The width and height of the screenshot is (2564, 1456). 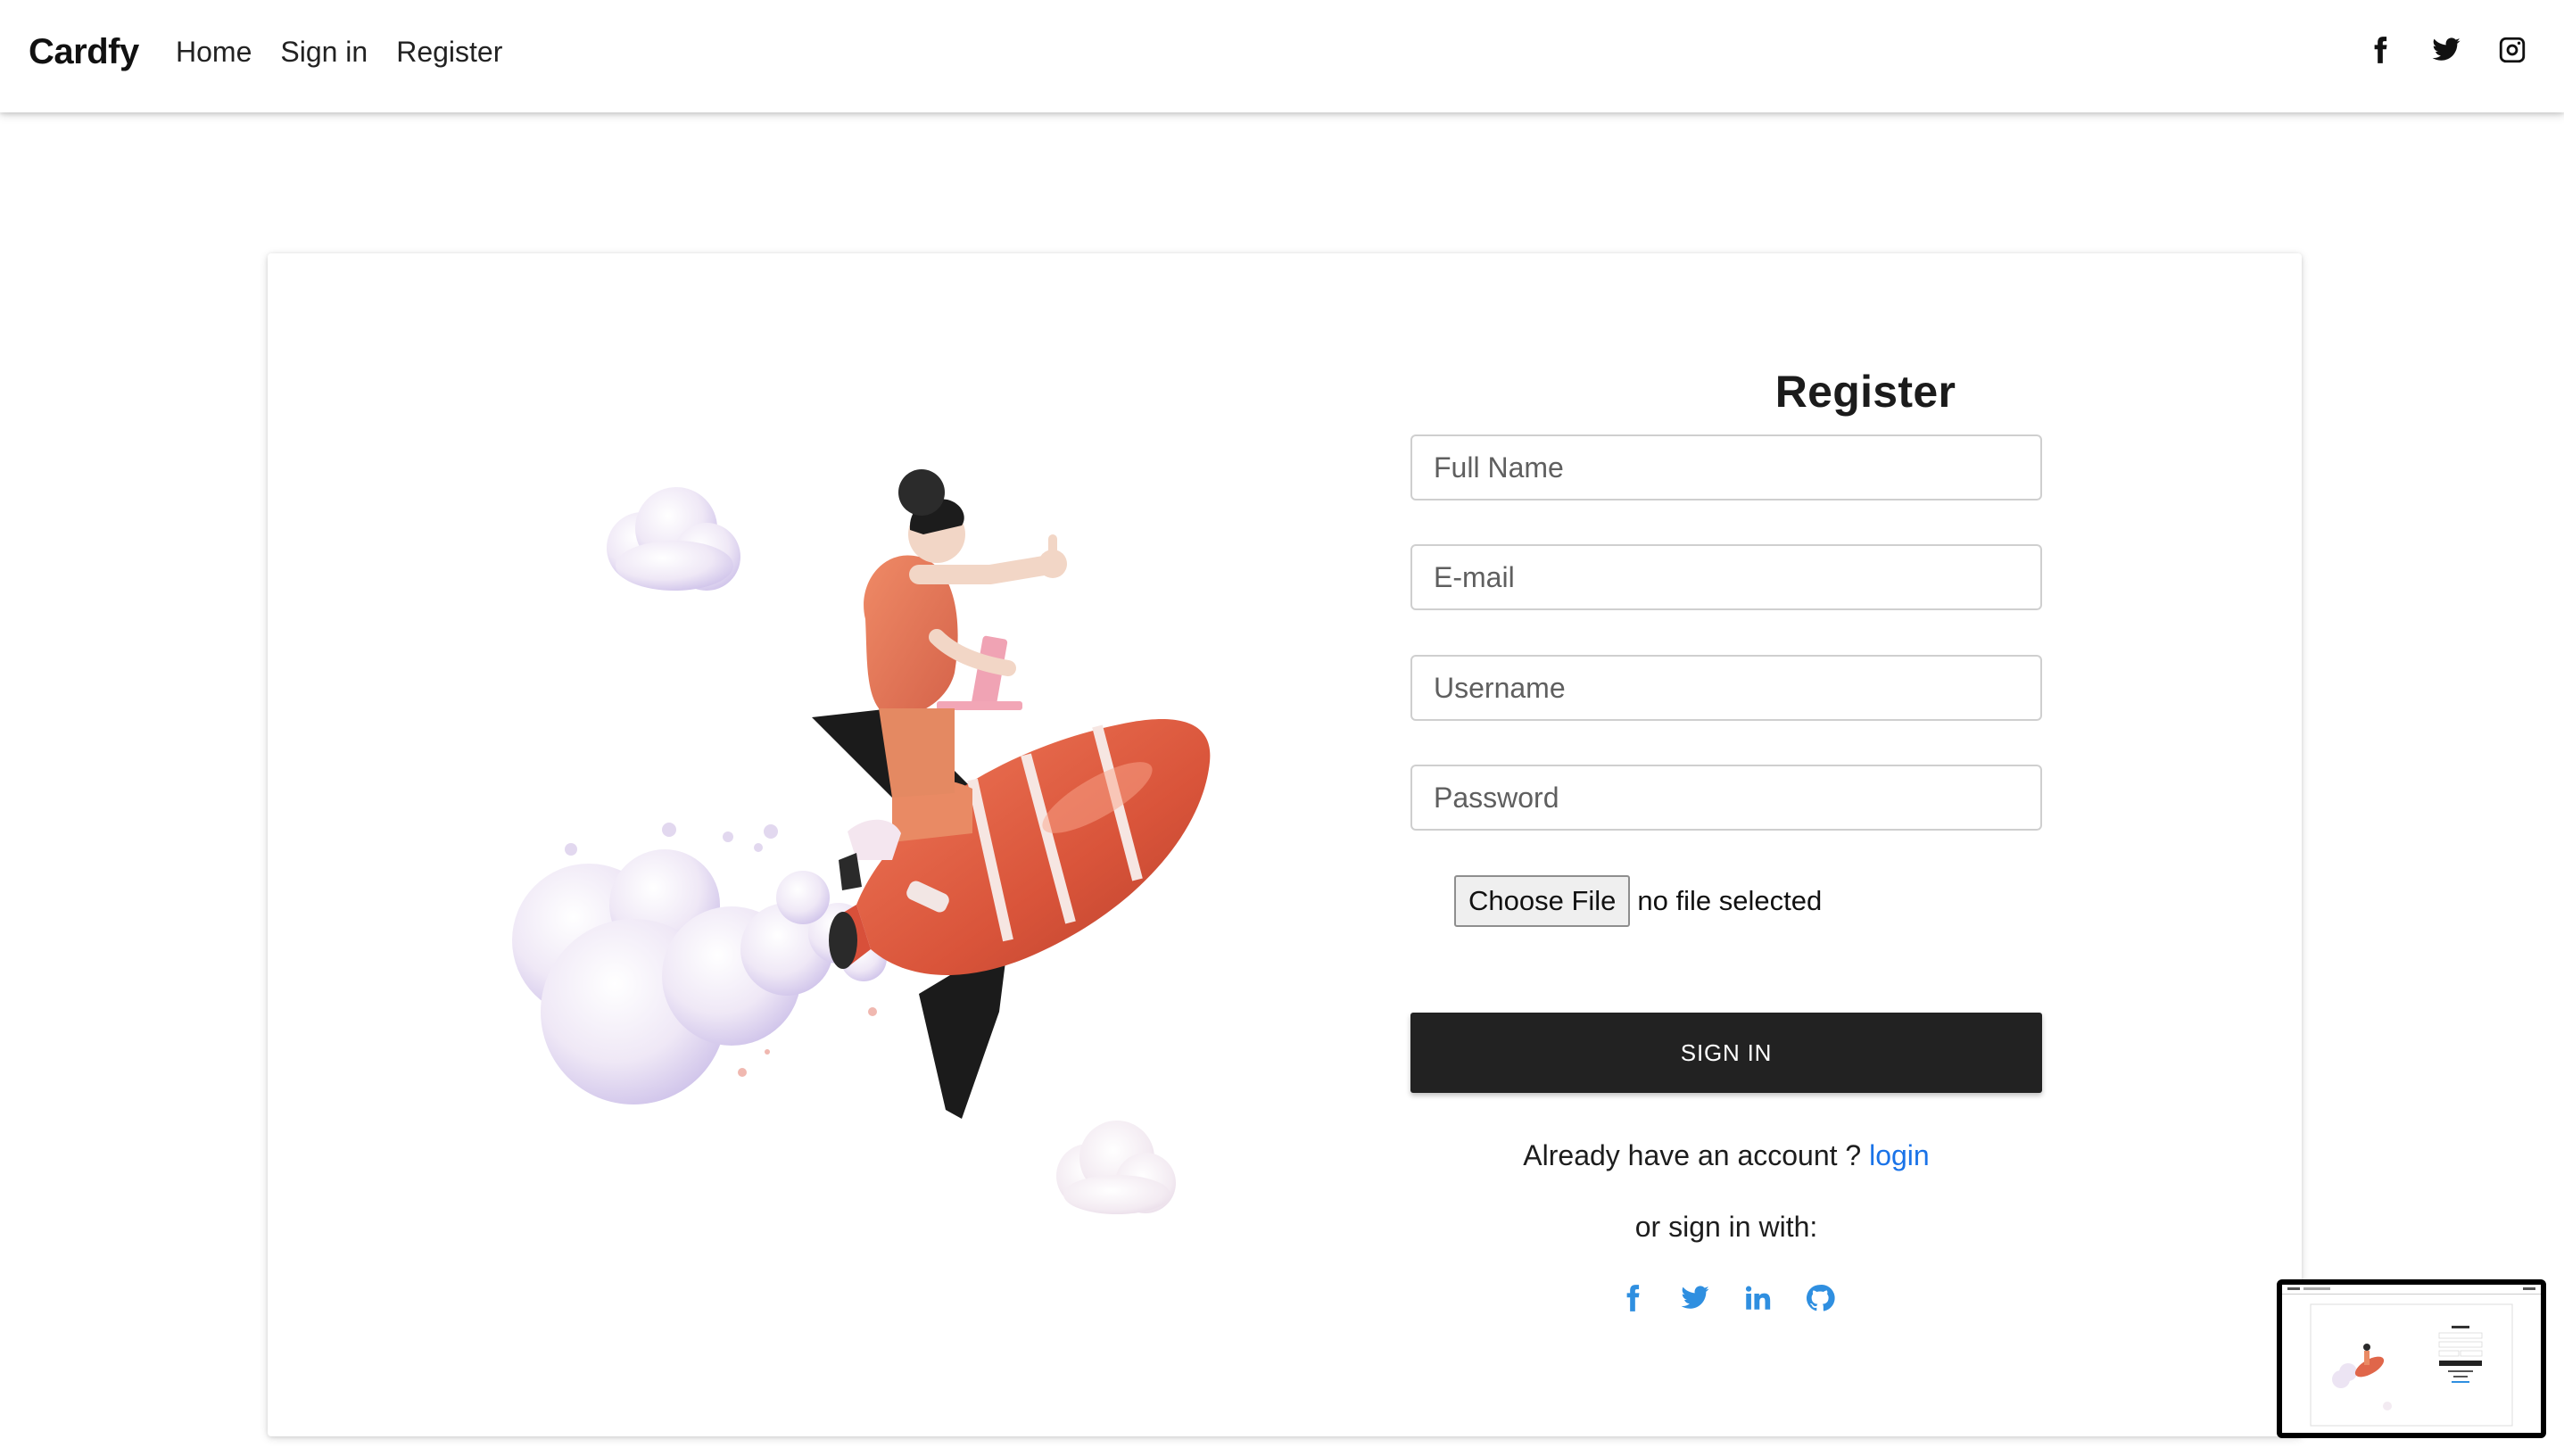 I want to click on nav-social-links, so click(x=2446, y=50).